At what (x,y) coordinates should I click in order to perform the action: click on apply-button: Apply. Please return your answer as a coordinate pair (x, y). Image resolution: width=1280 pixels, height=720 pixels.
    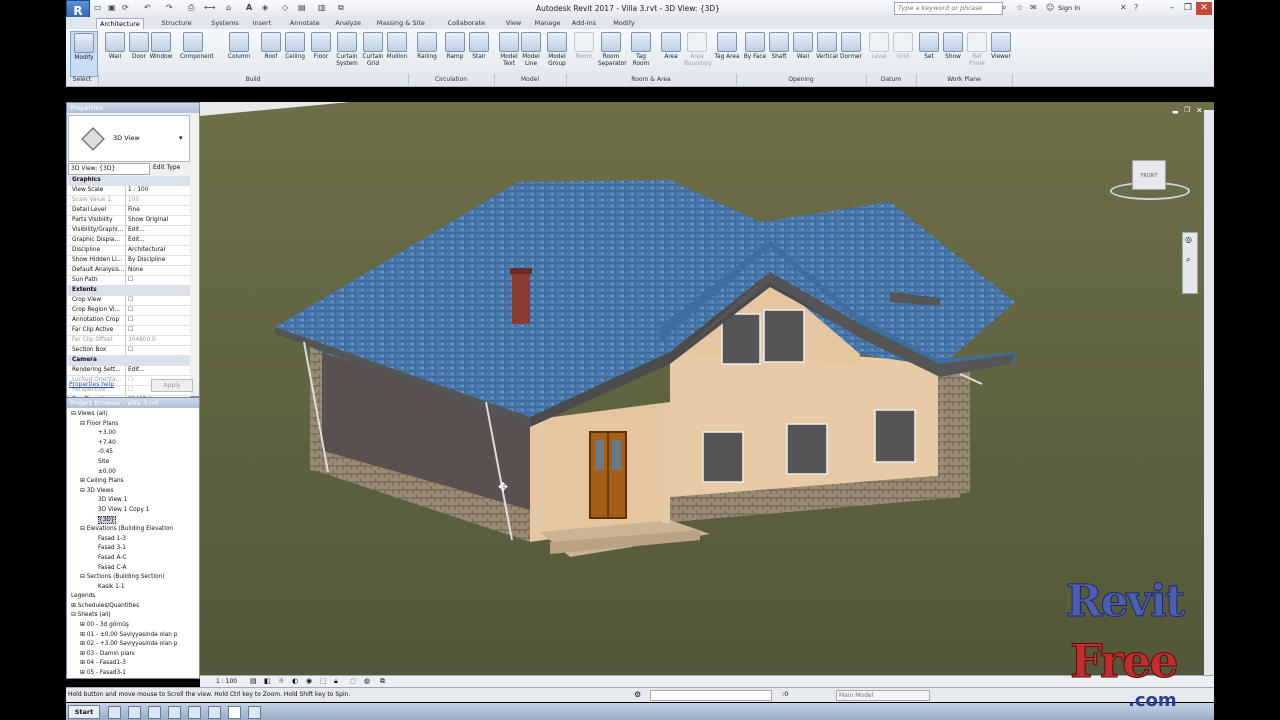
    Looking at the image, I should click on (172, 385).